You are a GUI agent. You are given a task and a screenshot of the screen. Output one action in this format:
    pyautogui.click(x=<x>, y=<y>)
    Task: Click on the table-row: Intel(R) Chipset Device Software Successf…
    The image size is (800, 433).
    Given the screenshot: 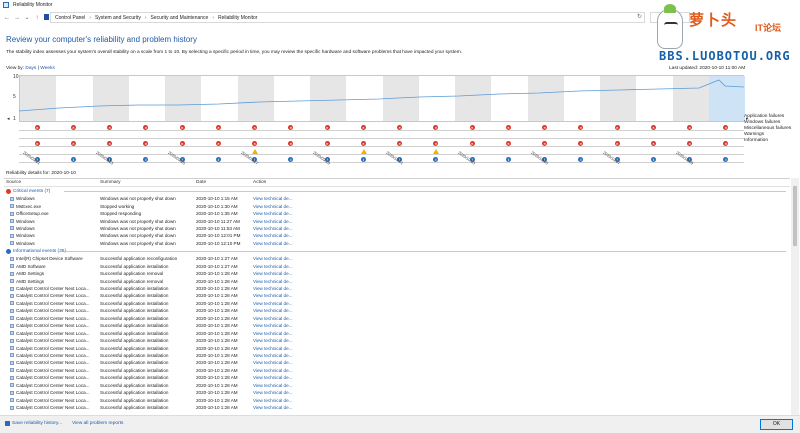 What is the action you would take?
    pyautogui.click(x=397, y=258)
    